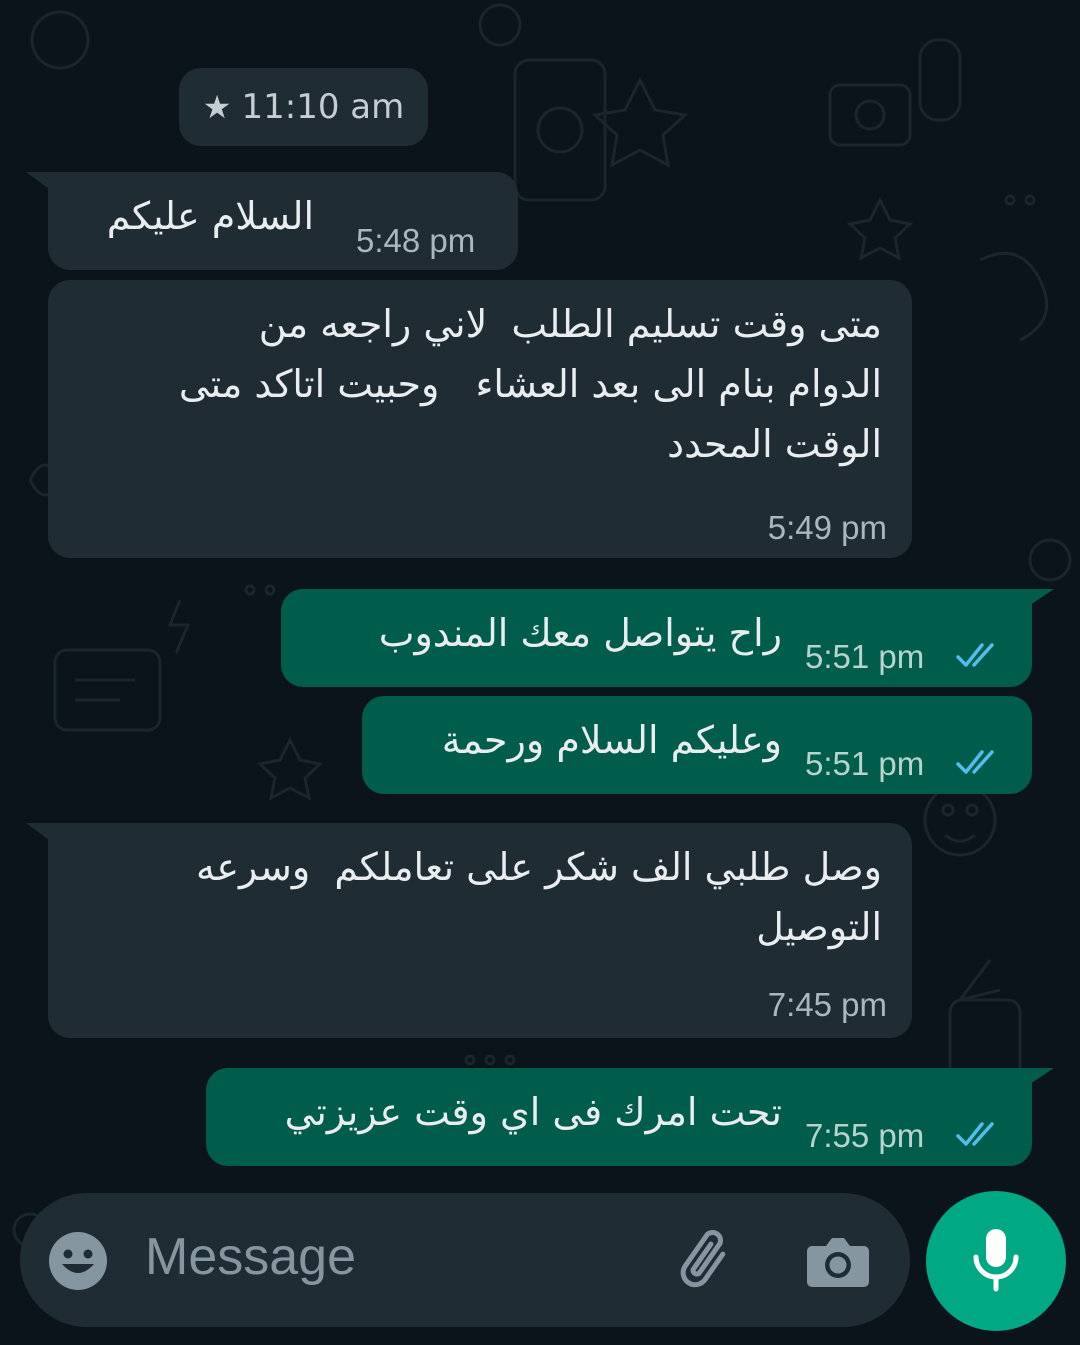 The height and width of the screenshot is (1345, 1080). What do you see at coordinates (416, 240) in the screenshot?
I see `message-time: 5:48 pm` at bounding box center [416, 240].